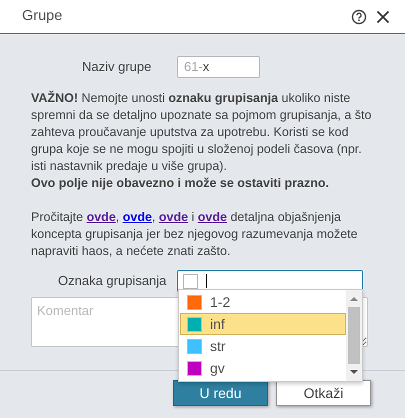 Image resolution: width=405 pixels, height=418 pixels. Describe the element at coordinates (113, 281) in the screenshot. I see `field-label: Oznaka grupisanja` at that location.